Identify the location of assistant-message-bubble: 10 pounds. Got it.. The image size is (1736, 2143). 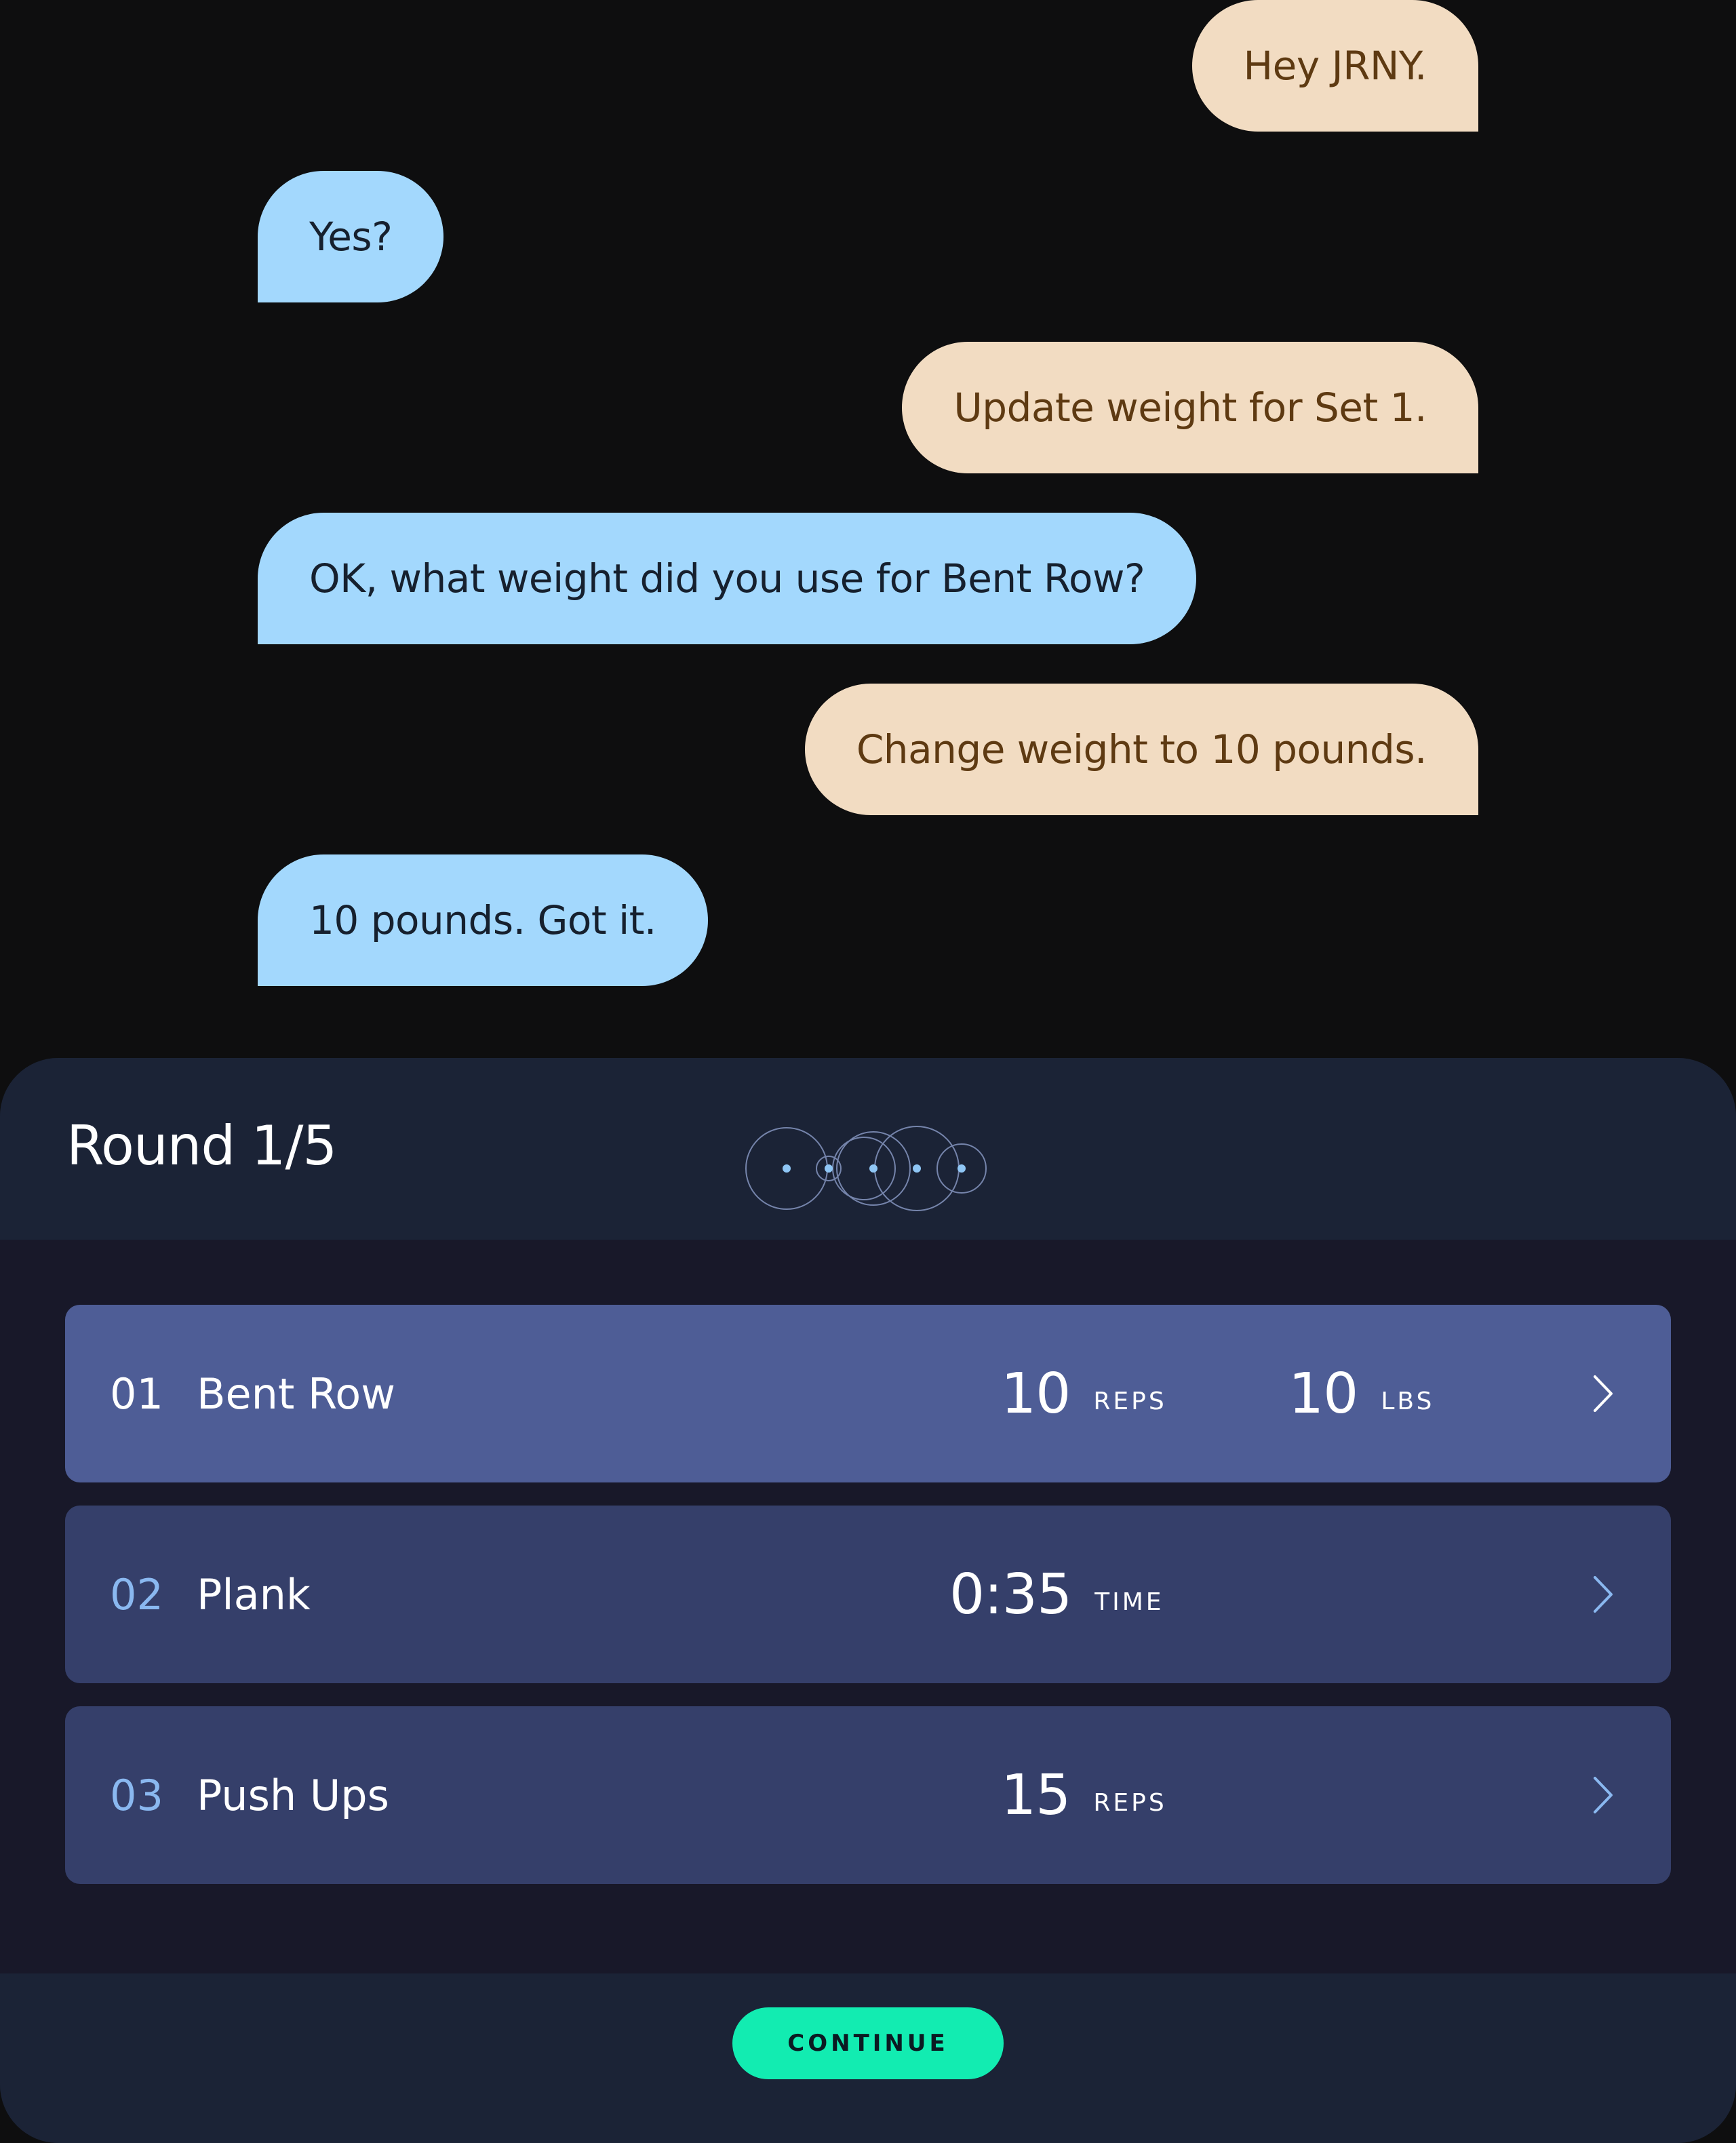
(483, 920).